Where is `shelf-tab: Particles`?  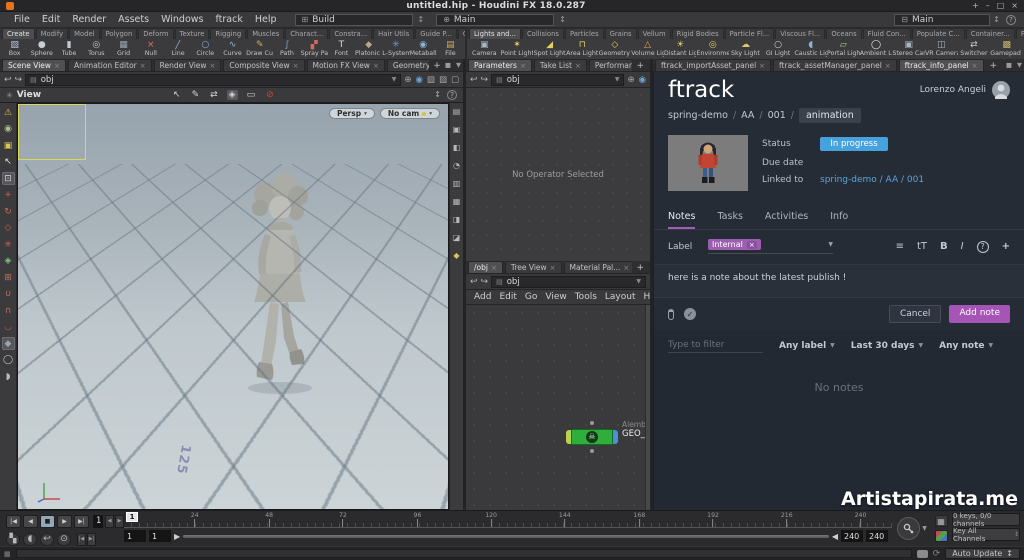 shelf-tab: Particles is located at coordinates (584, 33).